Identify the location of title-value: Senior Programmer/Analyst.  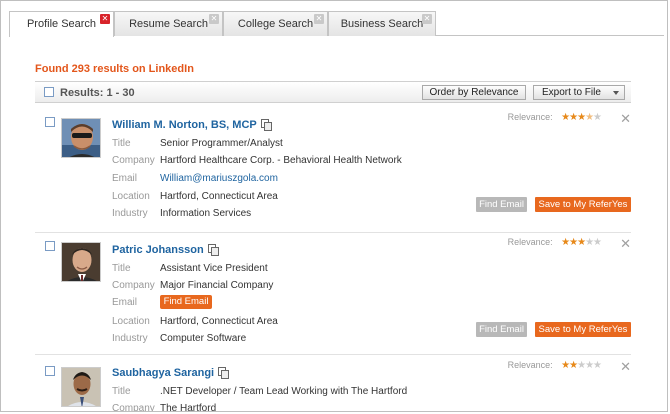
(221, 143).